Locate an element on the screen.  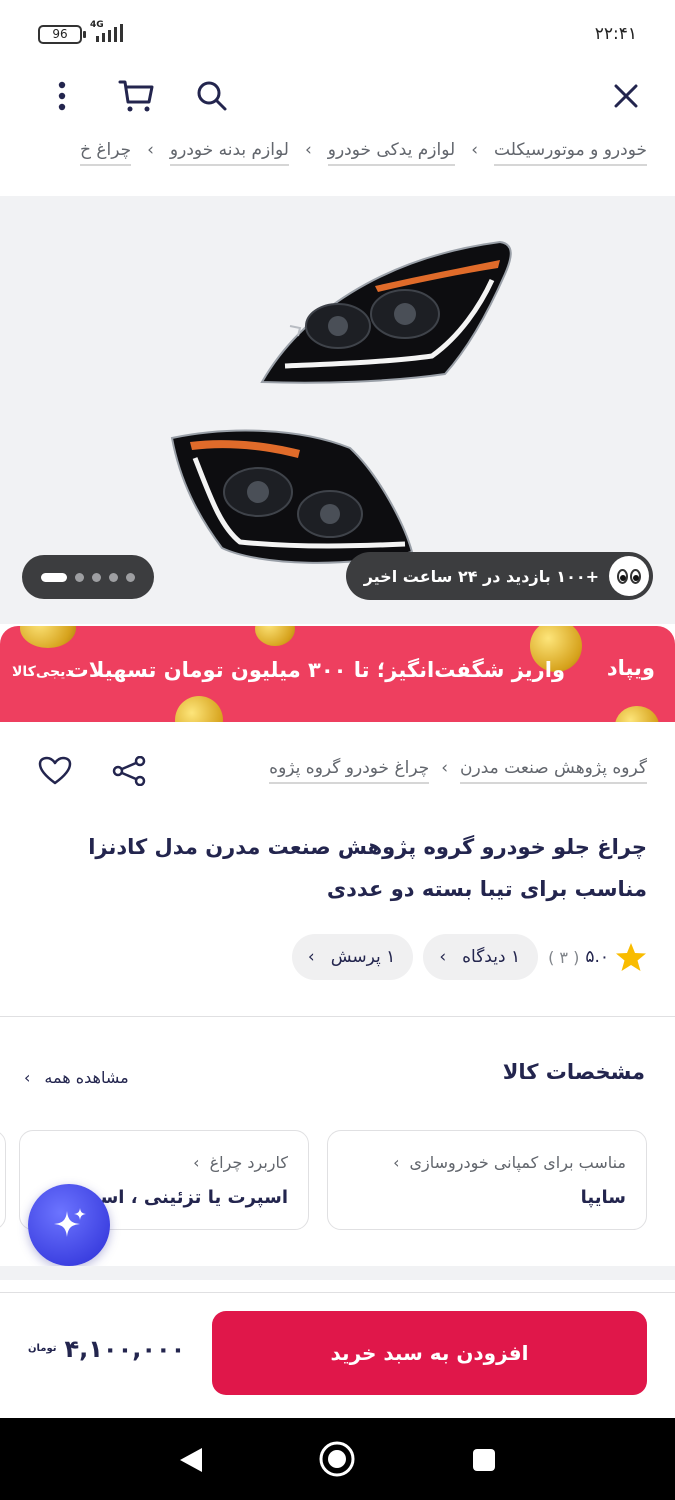
close-icon is located at coordinates (626, 96).